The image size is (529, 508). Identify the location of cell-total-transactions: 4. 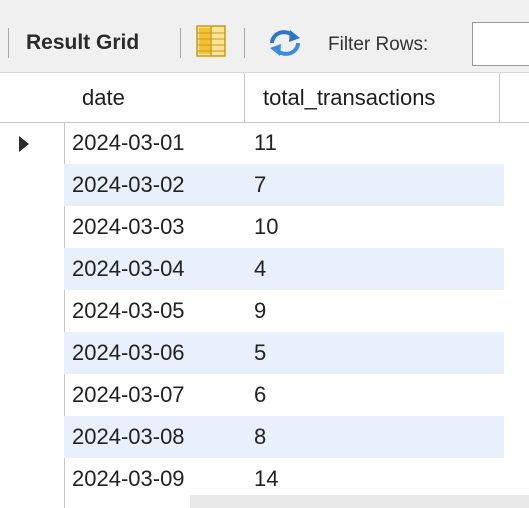
(260, 269).